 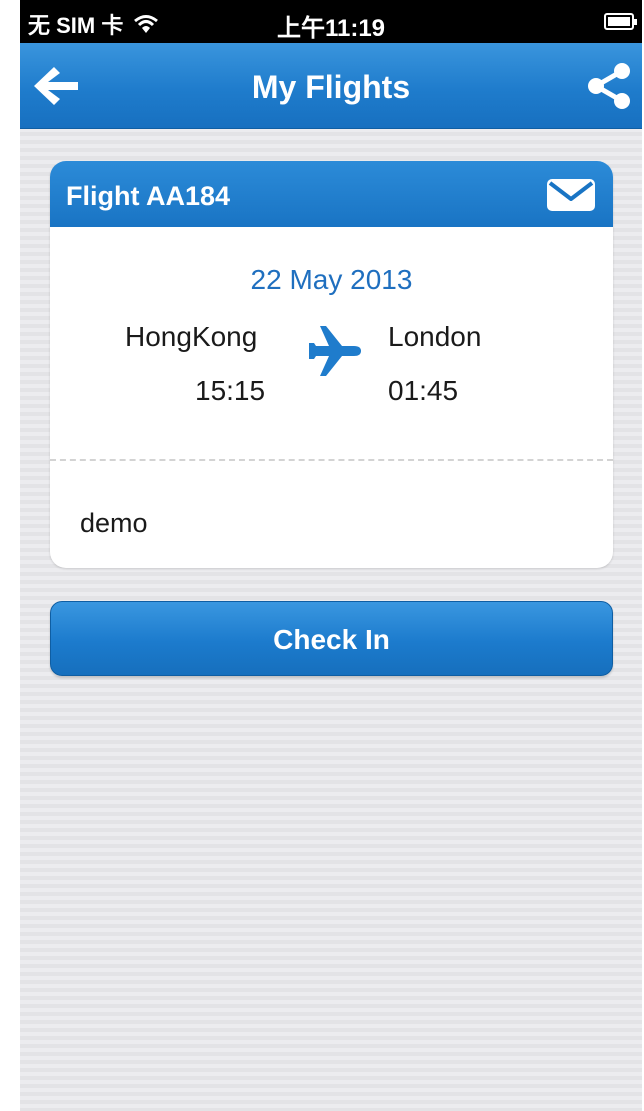 I want to click on departure-time: 15:15, so click(x=230, y=390).